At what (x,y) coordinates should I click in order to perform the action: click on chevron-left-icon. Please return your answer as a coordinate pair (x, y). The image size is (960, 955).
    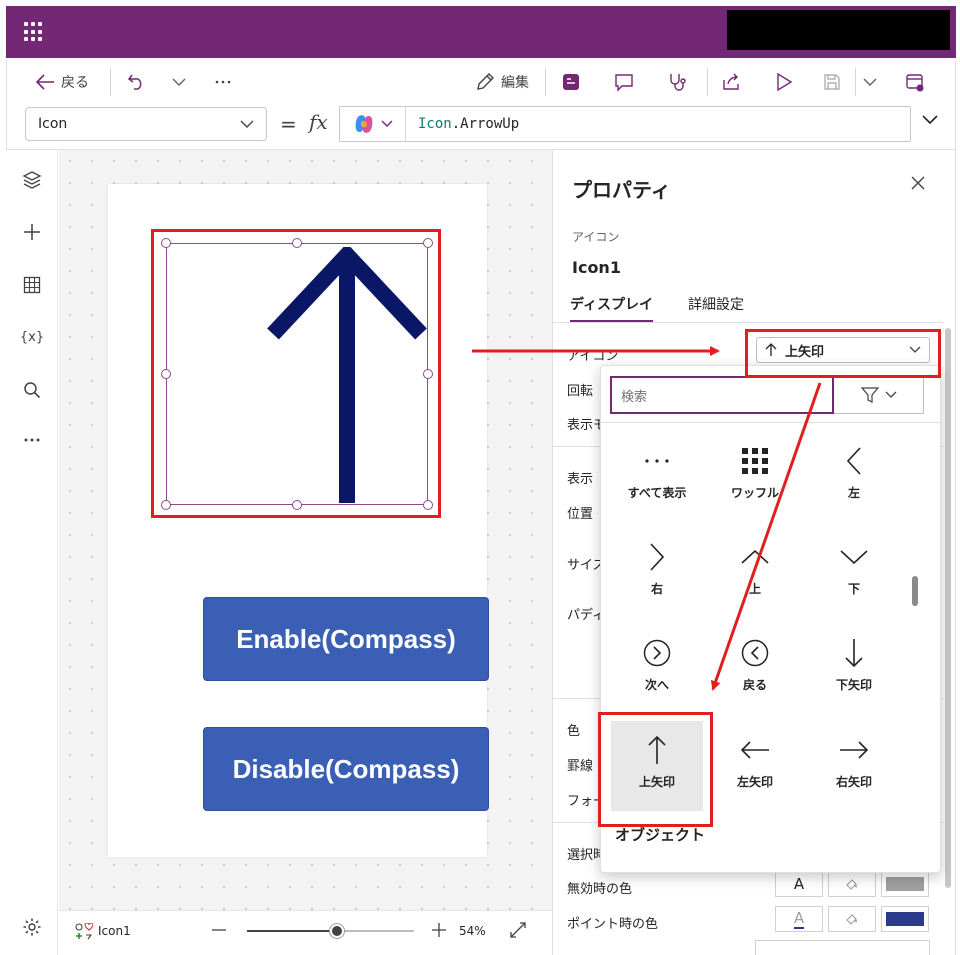
    Looking at the image, I should click on (854, 461).